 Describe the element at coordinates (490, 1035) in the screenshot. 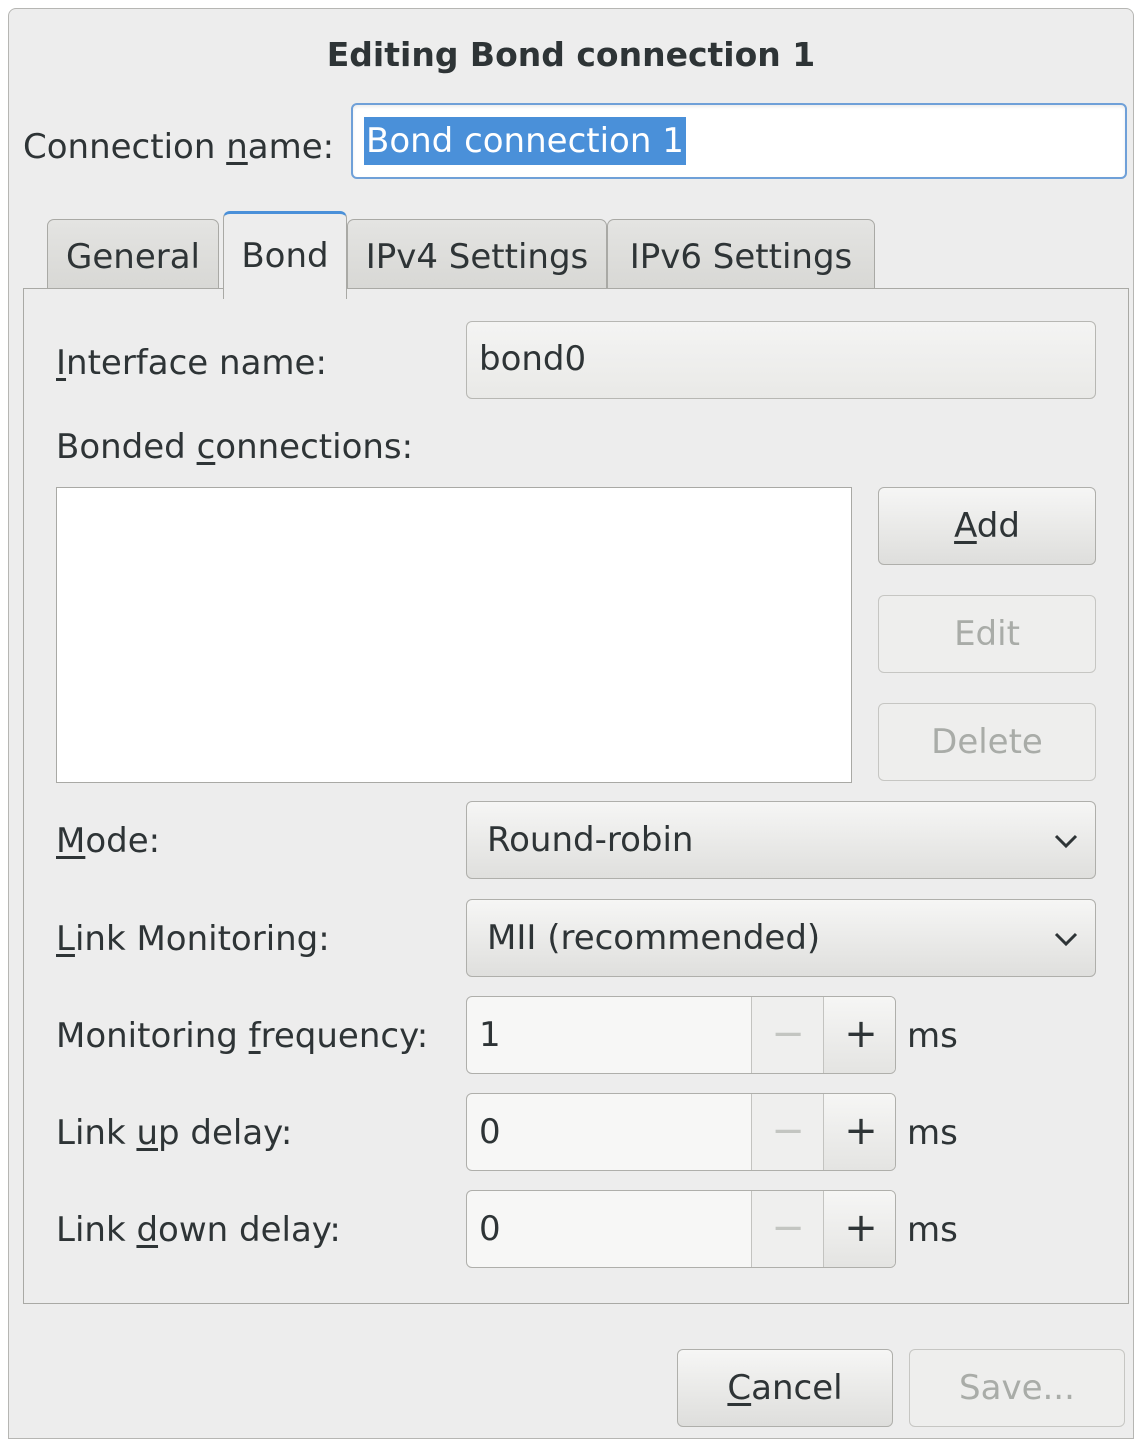

I see `monitoring-frequency-value: 1` at that location.